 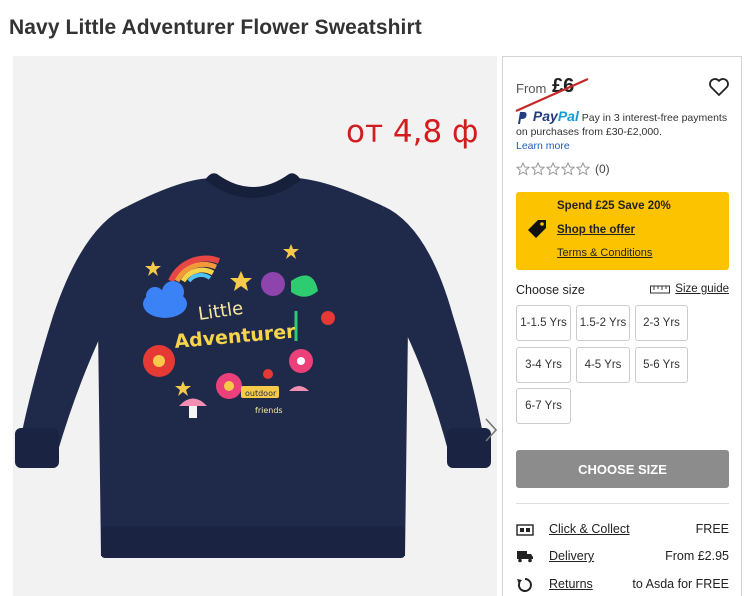 I want to click on returns-link: Returns, so click(x=571, y=584).